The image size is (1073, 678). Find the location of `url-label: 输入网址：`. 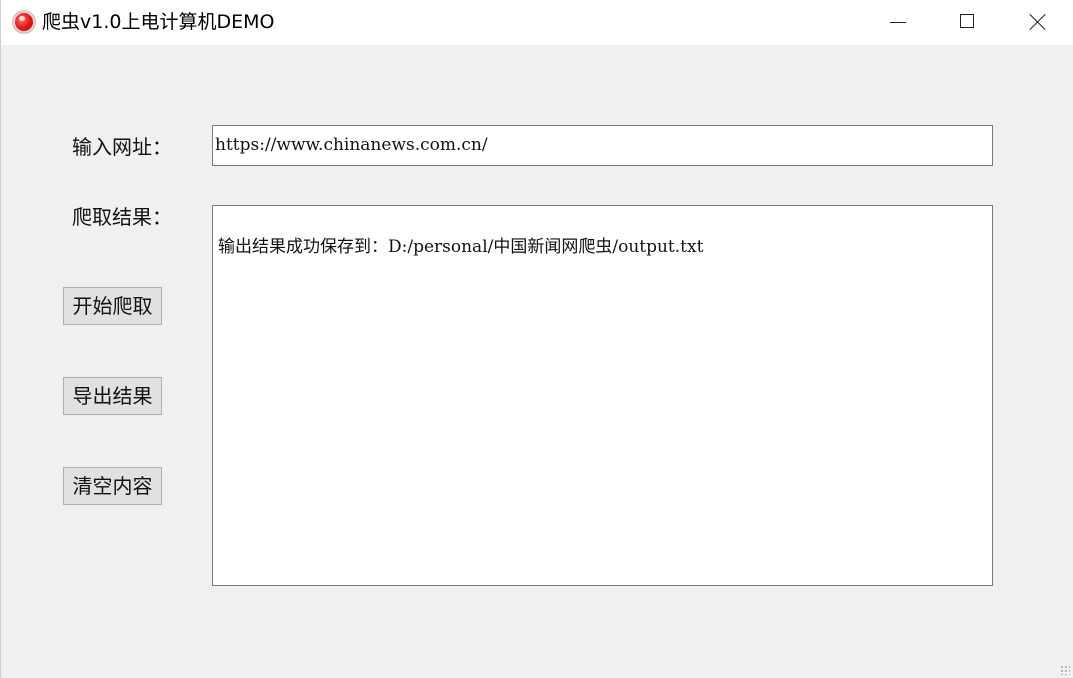

url-label: 输入网址： is located at coordinates (122, 147).